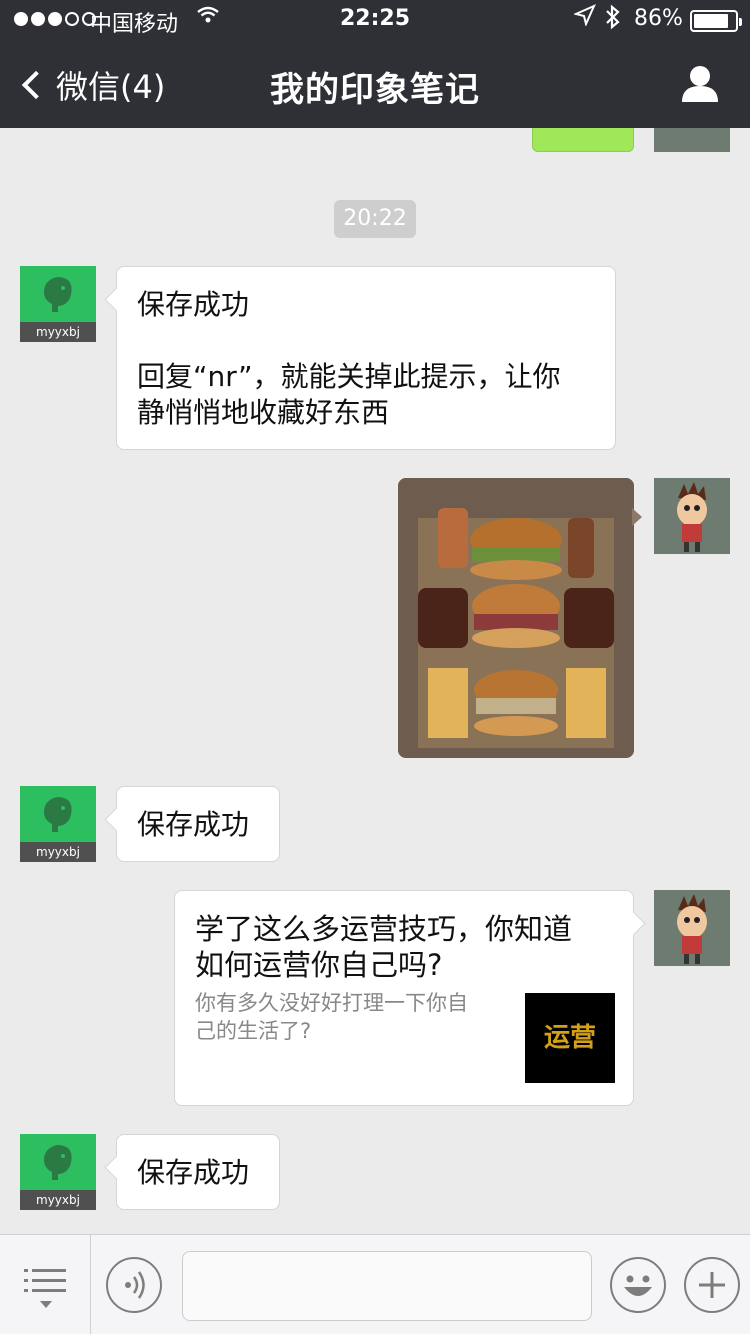  What do you see at coordinates (46, 1289) in the screenshot?
I see `list-menu-icon` at bounding box center [46, 1289].